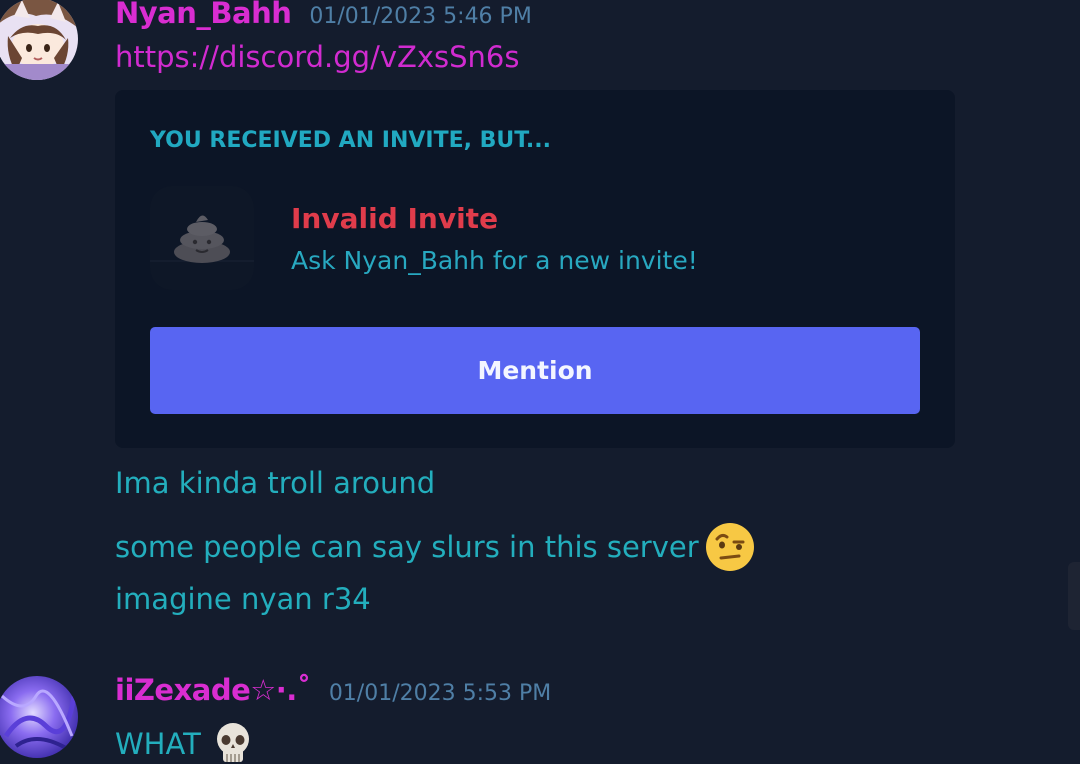 The image size is (1080, 764). I want to click on poop-icon, so click(202, 238).